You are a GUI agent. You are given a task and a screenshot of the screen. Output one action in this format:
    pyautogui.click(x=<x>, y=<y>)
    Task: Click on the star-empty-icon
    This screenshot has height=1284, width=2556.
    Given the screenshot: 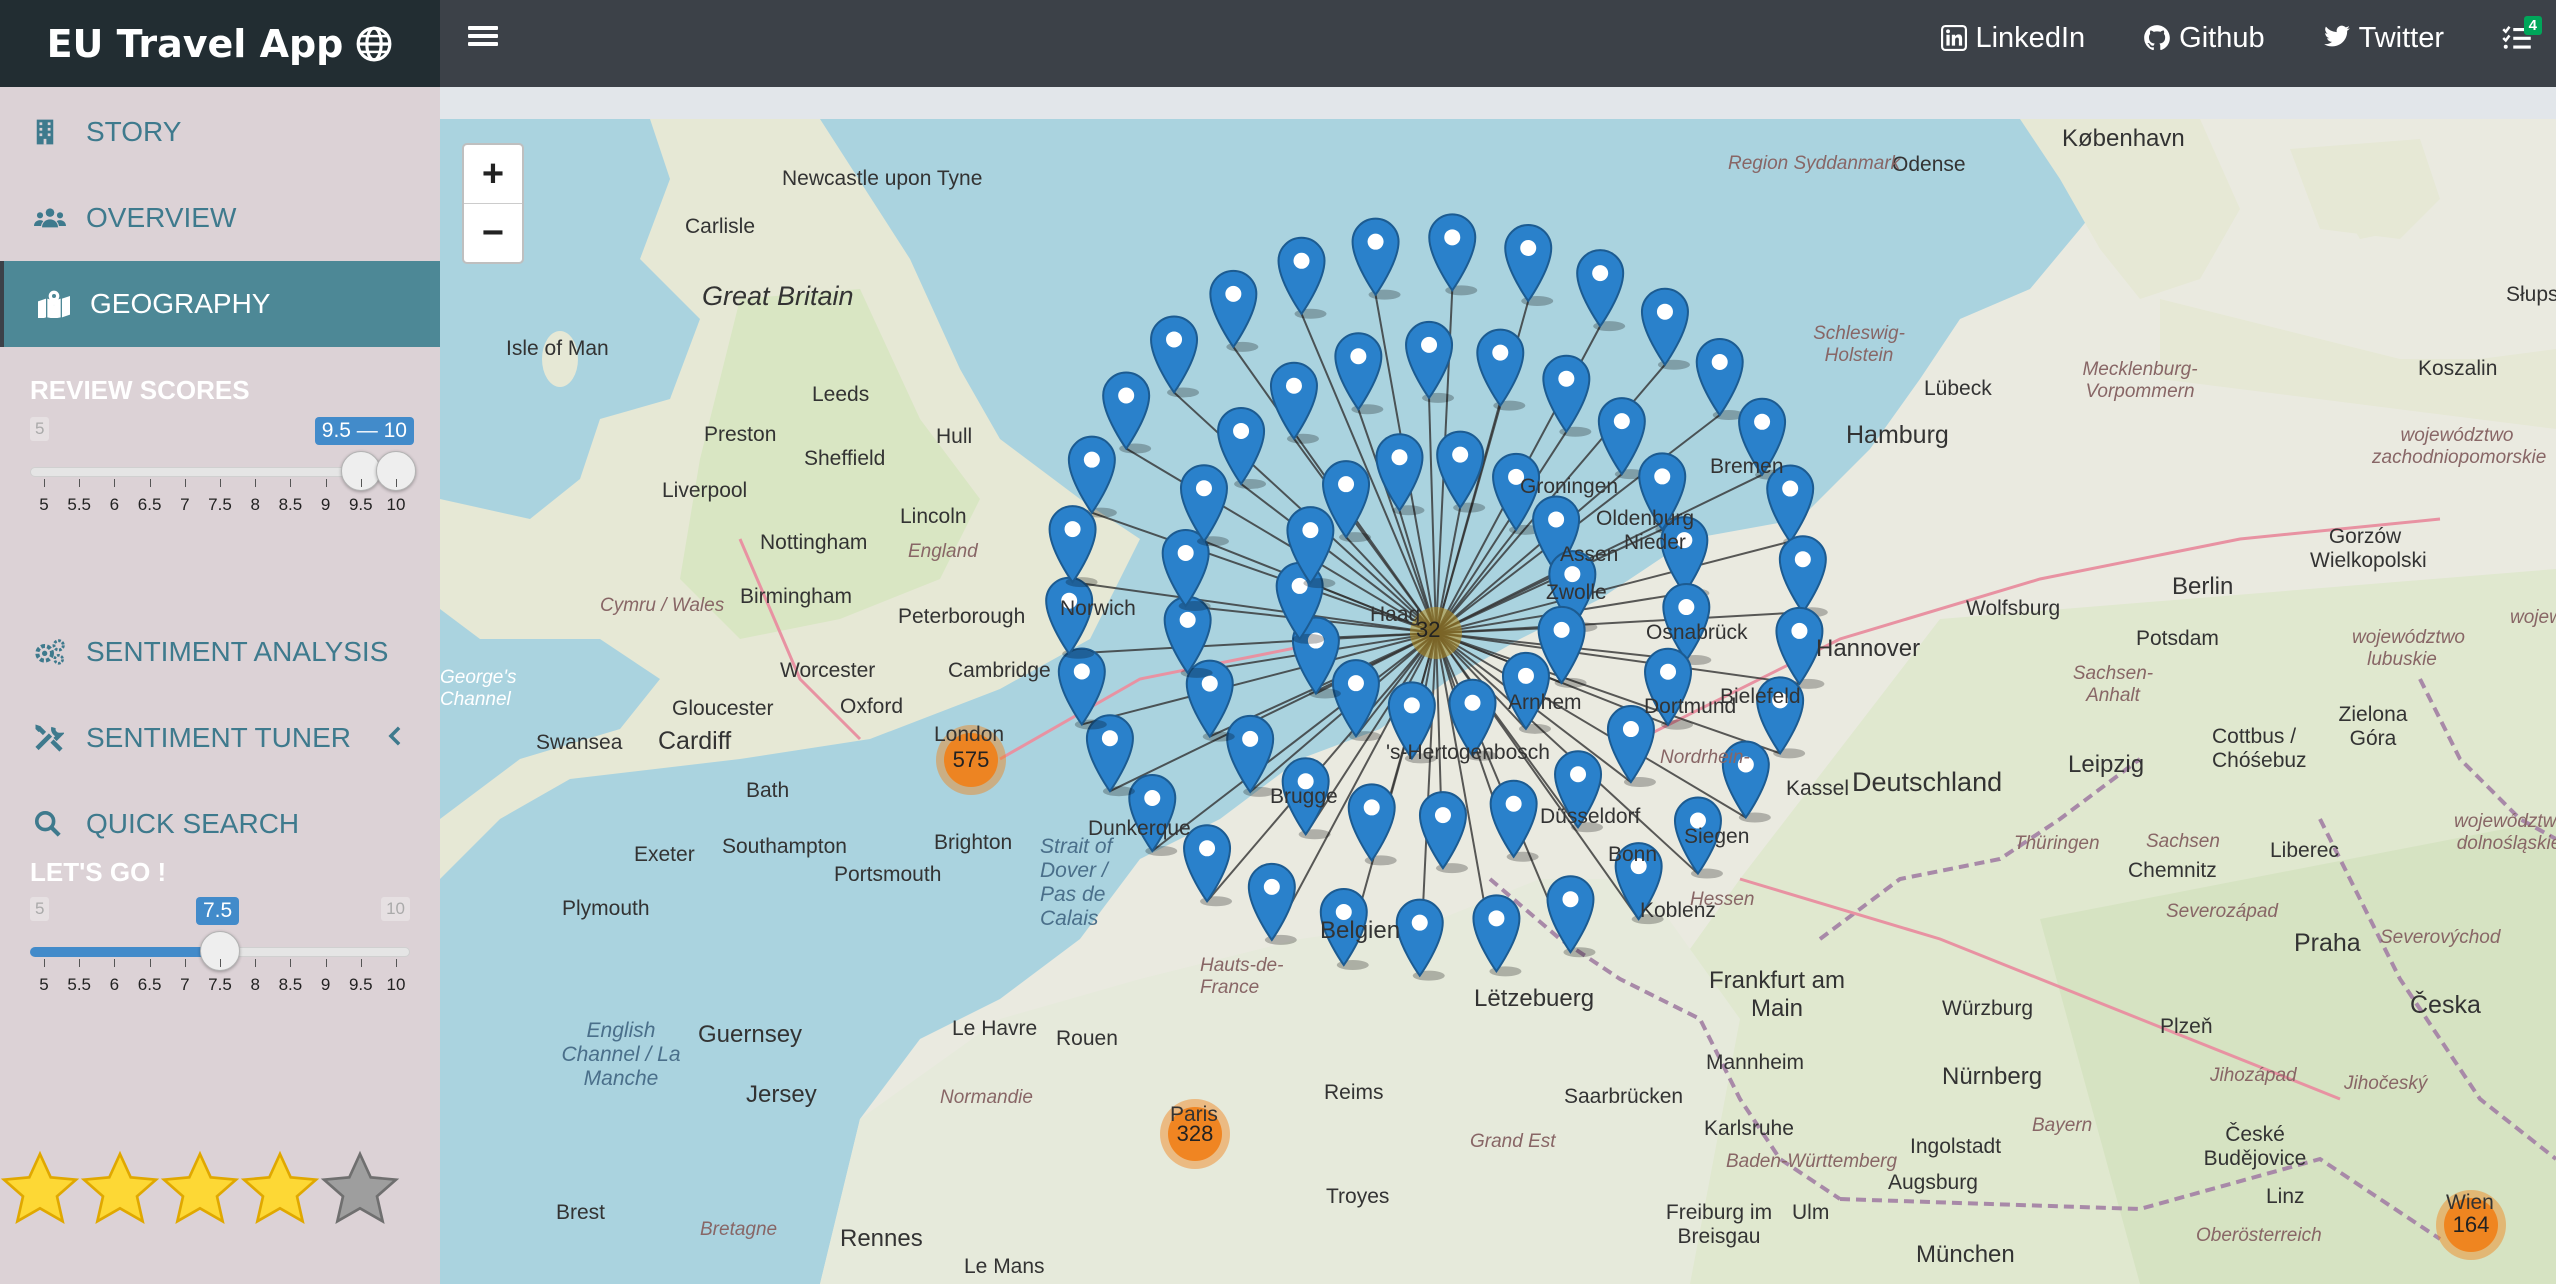 What is the action you would take?
    pyautogui.click(x=360, y=1189)
    